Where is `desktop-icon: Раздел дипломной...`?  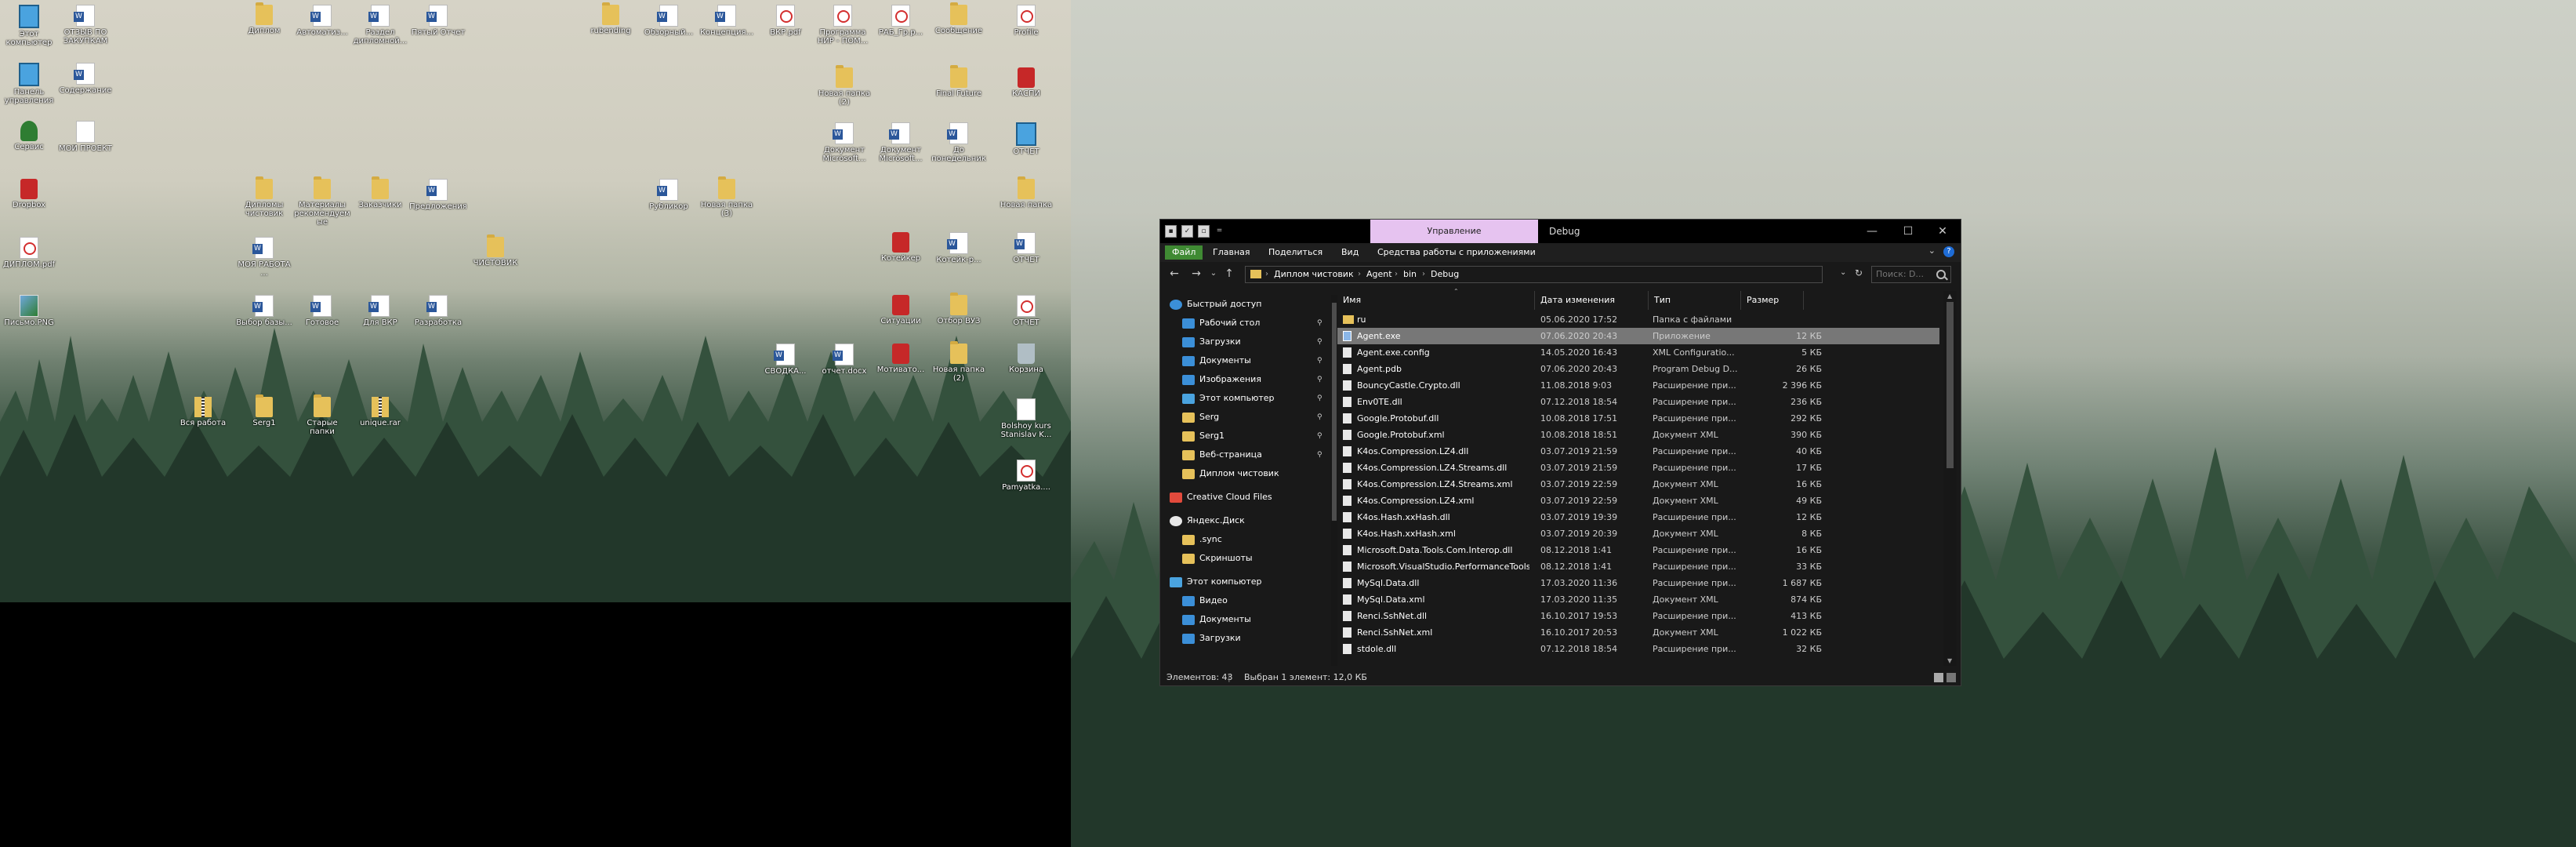
desktop-icon: Раздел дипломной... is located at coordinates (380, 25).